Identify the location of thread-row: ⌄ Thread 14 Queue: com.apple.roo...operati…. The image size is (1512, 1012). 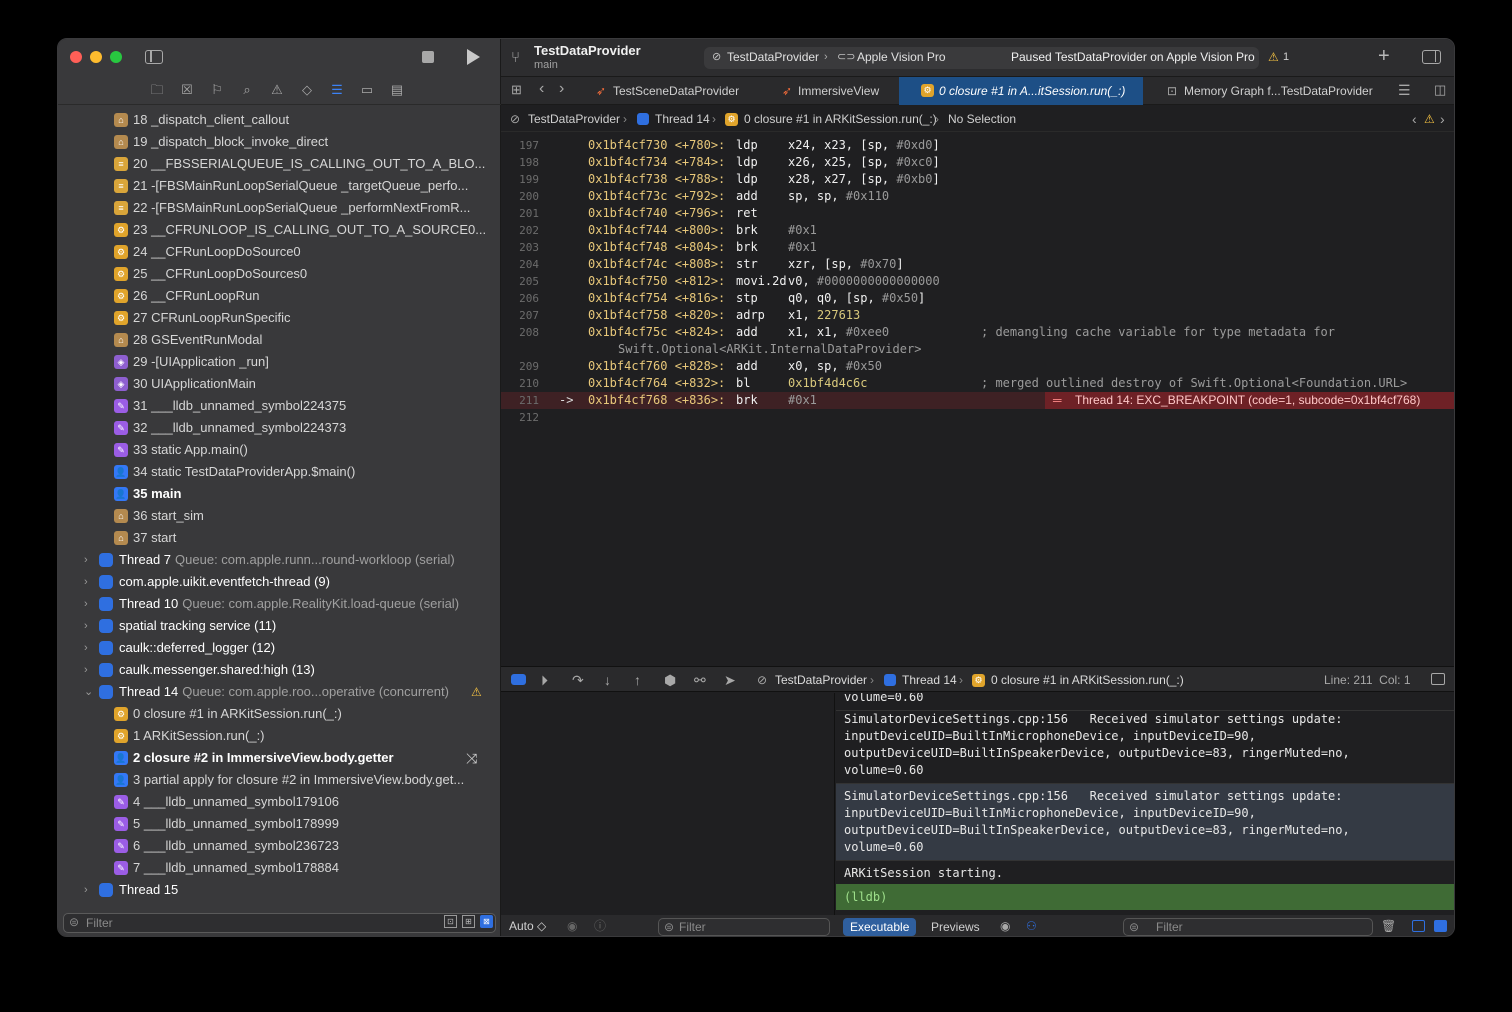
(279, 692).